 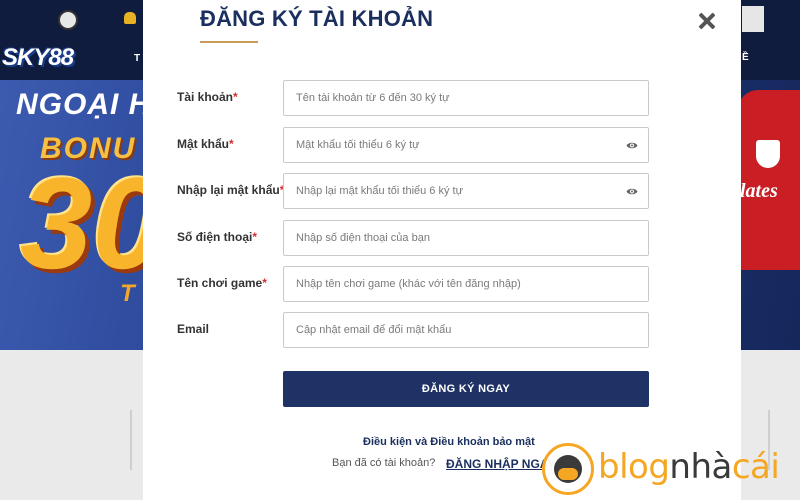 I want to click on confirm-password-field-box, so click(x=466, y=191).